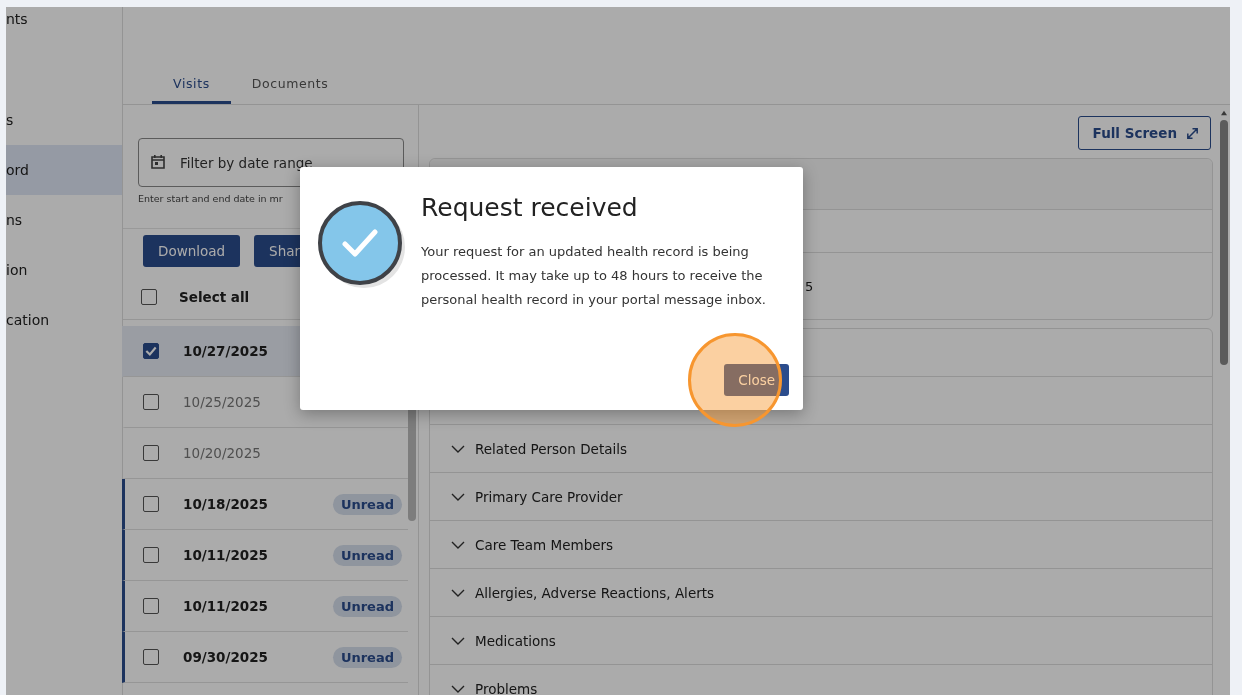 The width and height of the screenshot is (1242, 695). What do you see at coordinates (821, 497) in the screenshot?
I see `section-header: Primary Care Provider` at bounding box center [821, 497].